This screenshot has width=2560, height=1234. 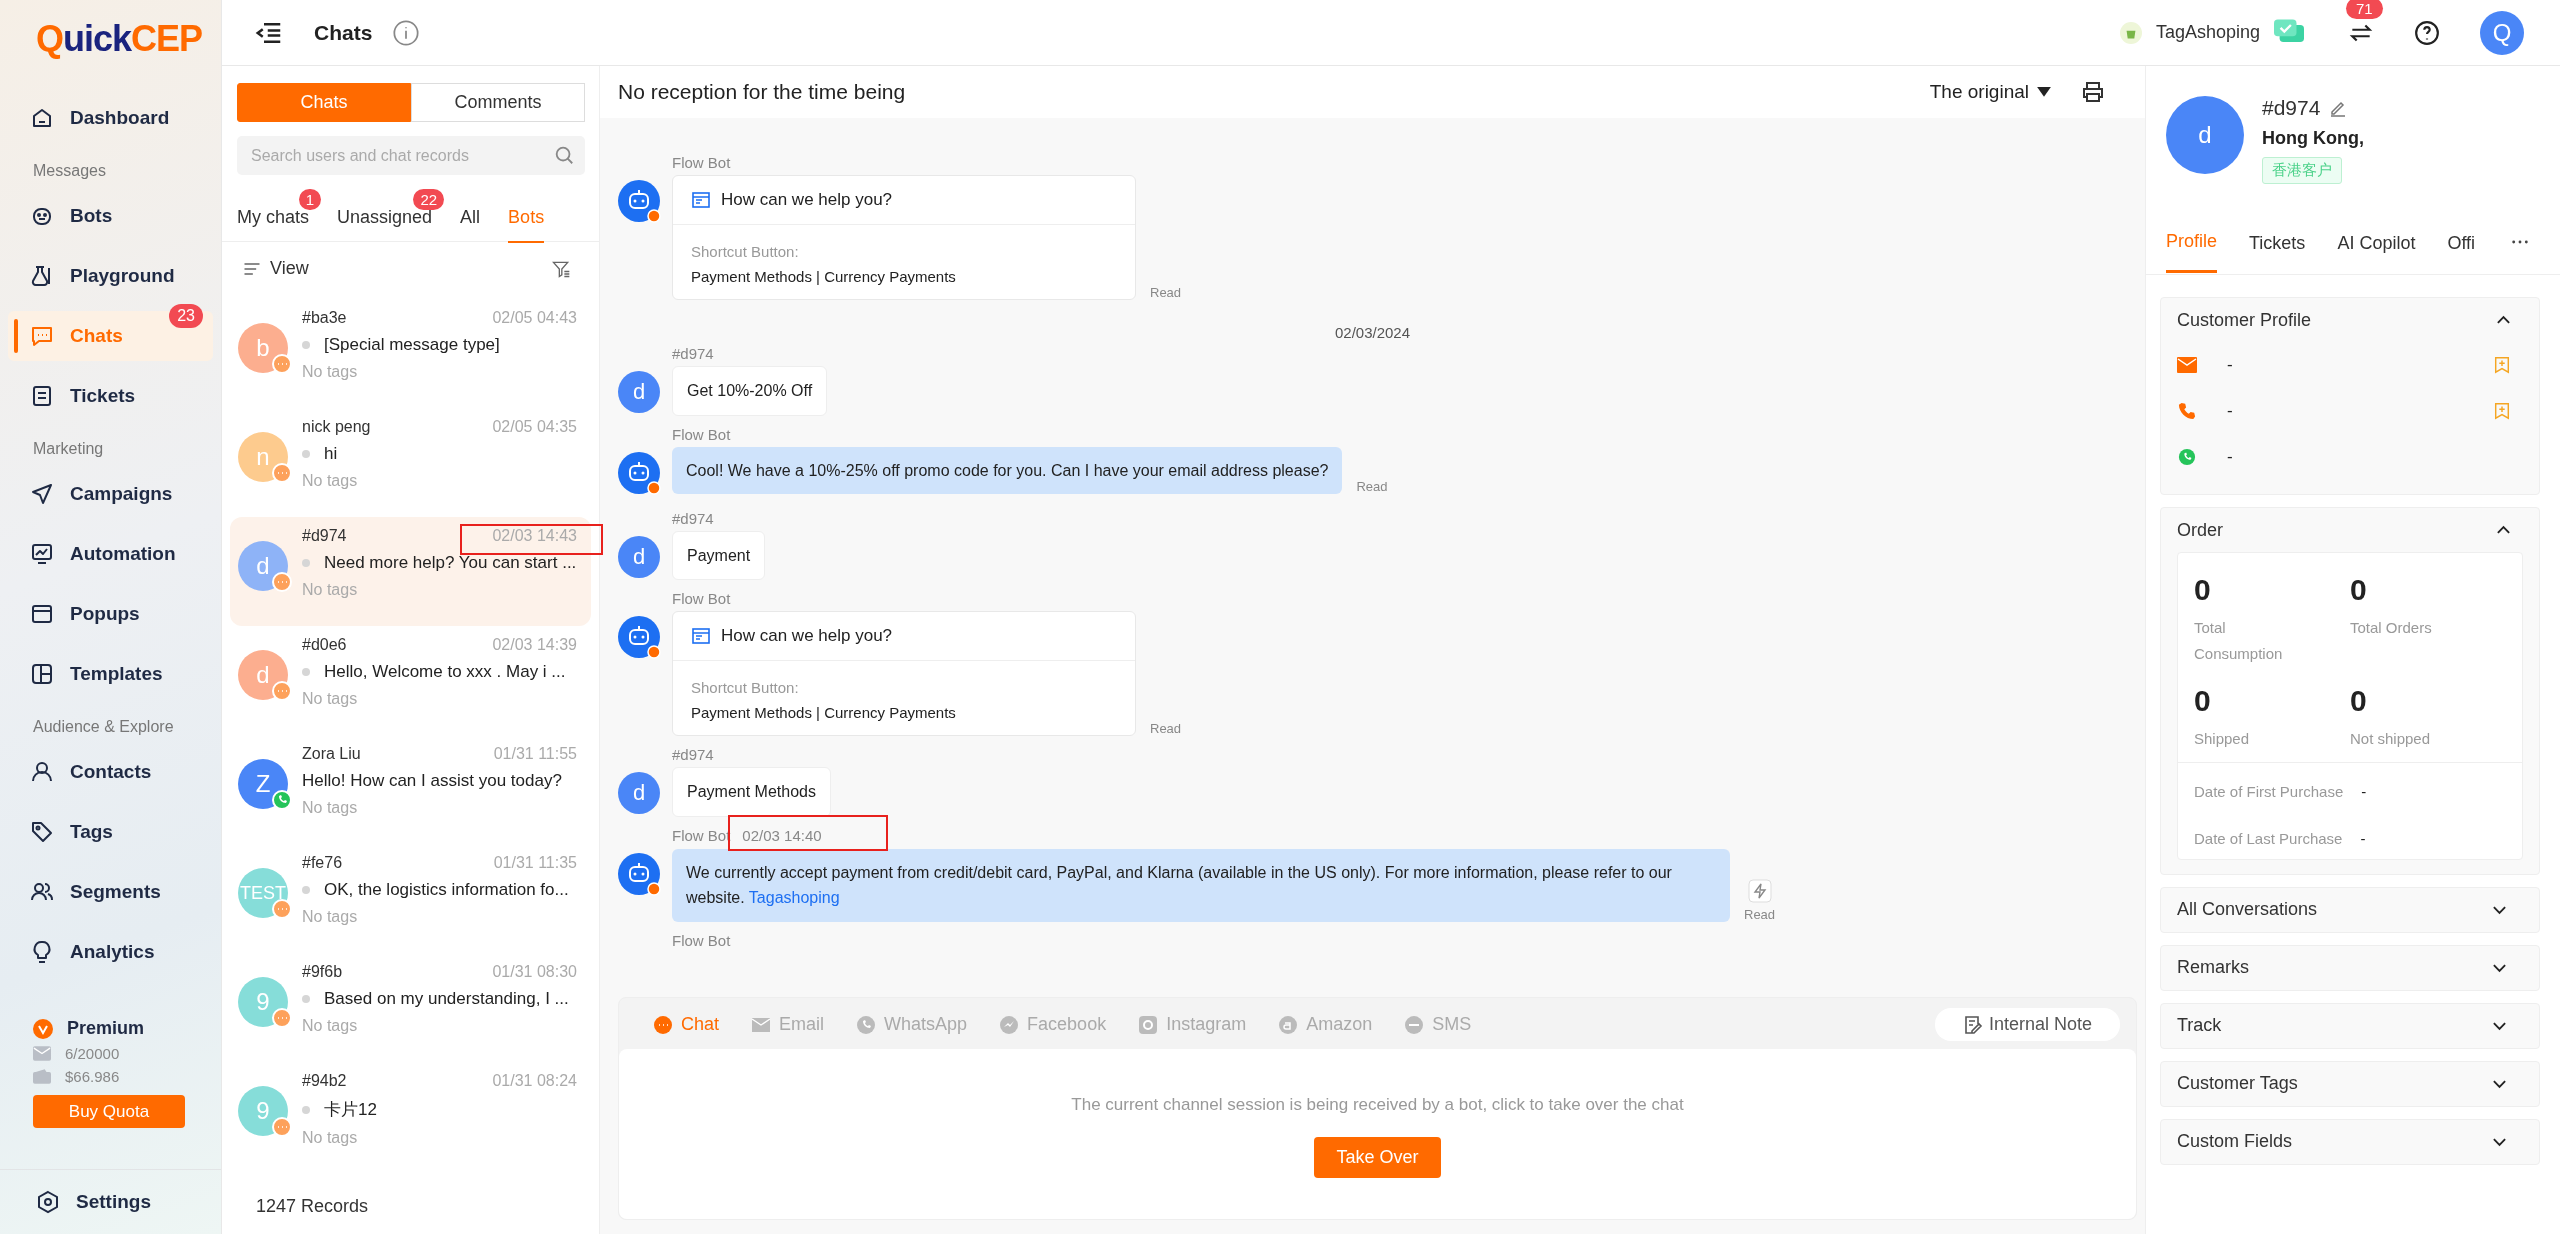 I want to click on date-value: -, so click(x=2363, y=838).